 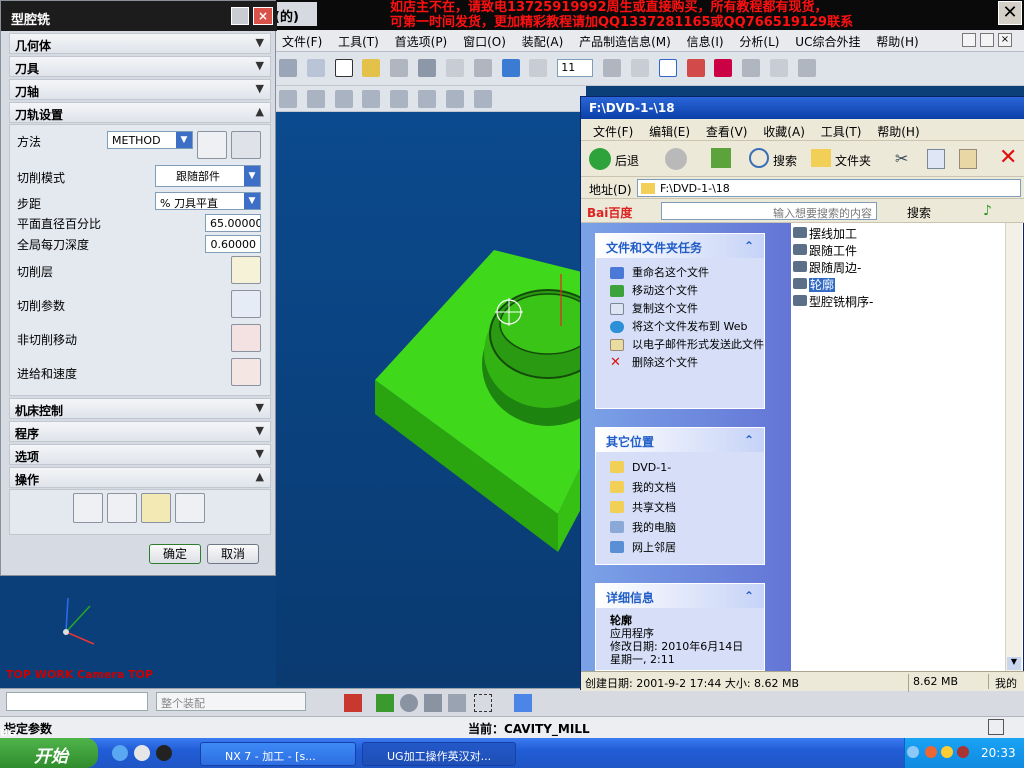 I want to click on snap-endpoint-icon, so click(x=288, y=99).